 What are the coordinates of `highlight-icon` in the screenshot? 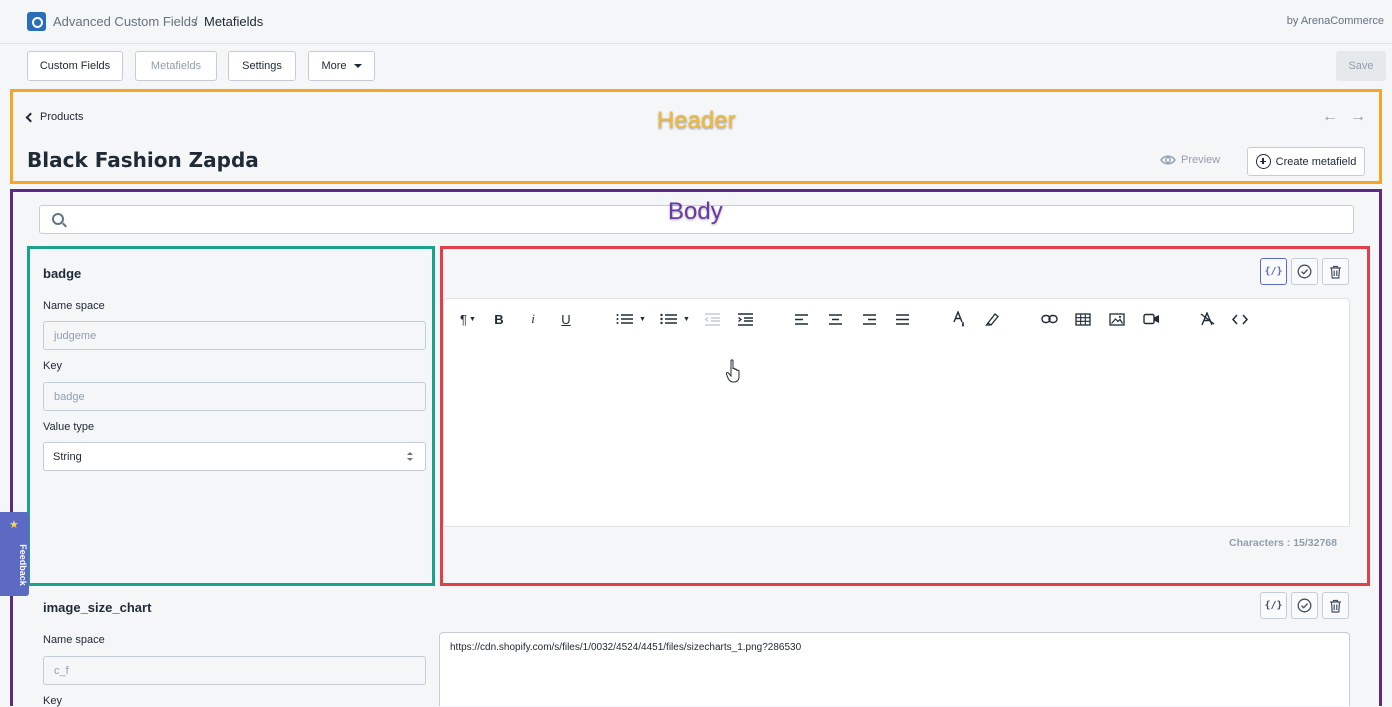 It's located at (992, 319).